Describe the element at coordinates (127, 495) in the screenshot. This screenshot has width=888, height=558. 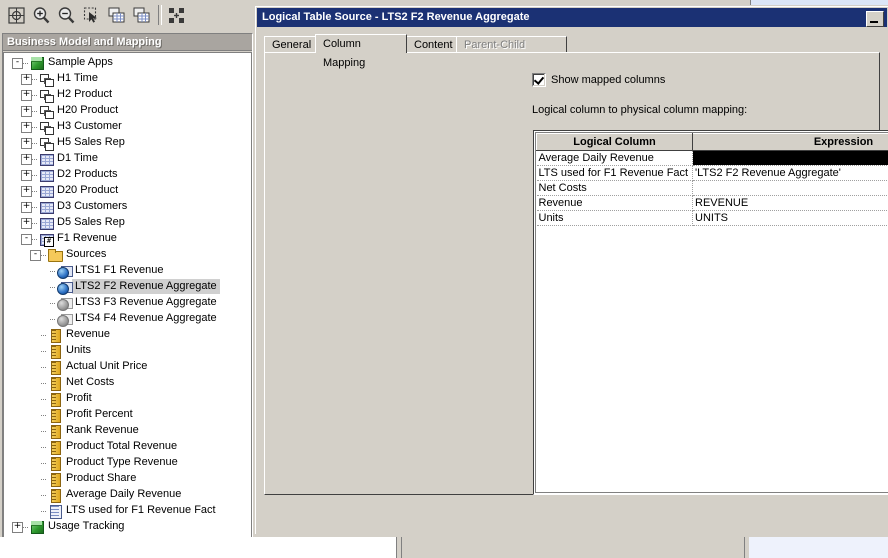
I see `tree-item-average-daily-revenue: Average Daily Revenue` at that location.